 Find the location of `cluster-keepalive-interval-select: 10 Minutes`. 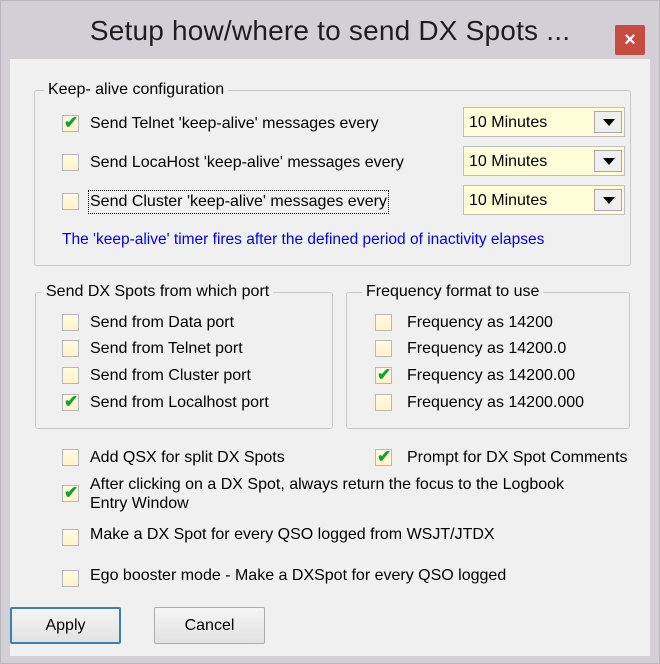

cluster-keepalive-interval-select: 10 Minutes is located at coordinates (544, 200).